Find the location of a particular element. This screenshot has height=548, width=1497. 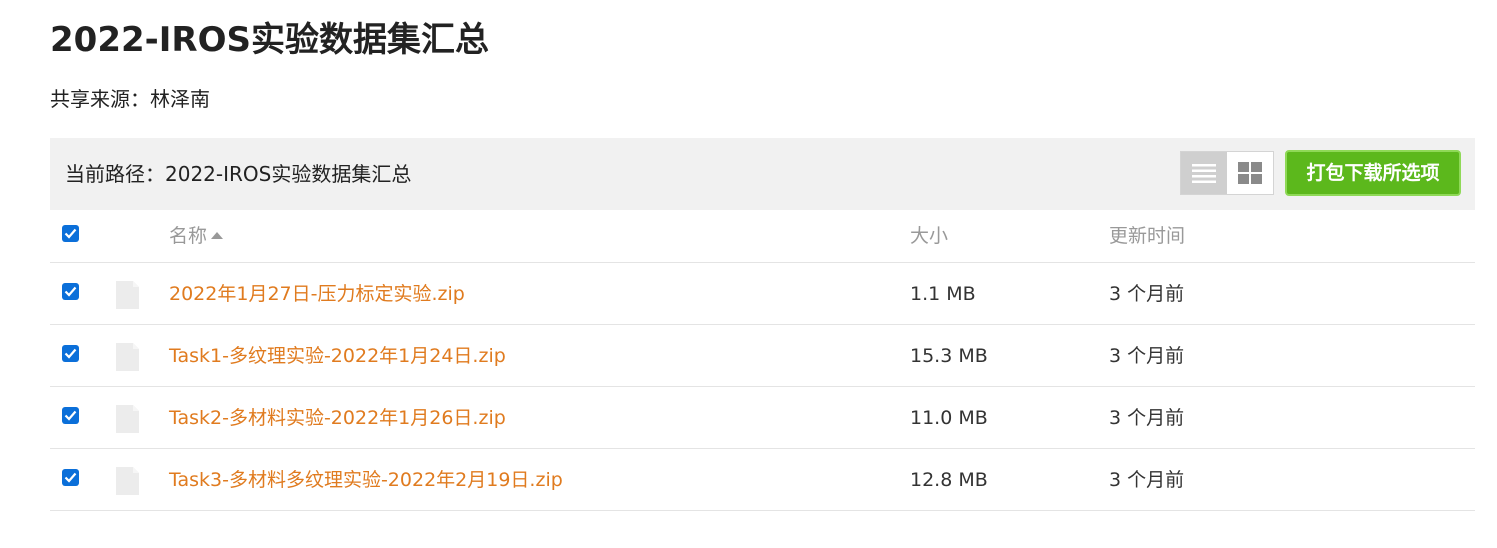

select-all-checkbox is located at coordinates (70, 233).